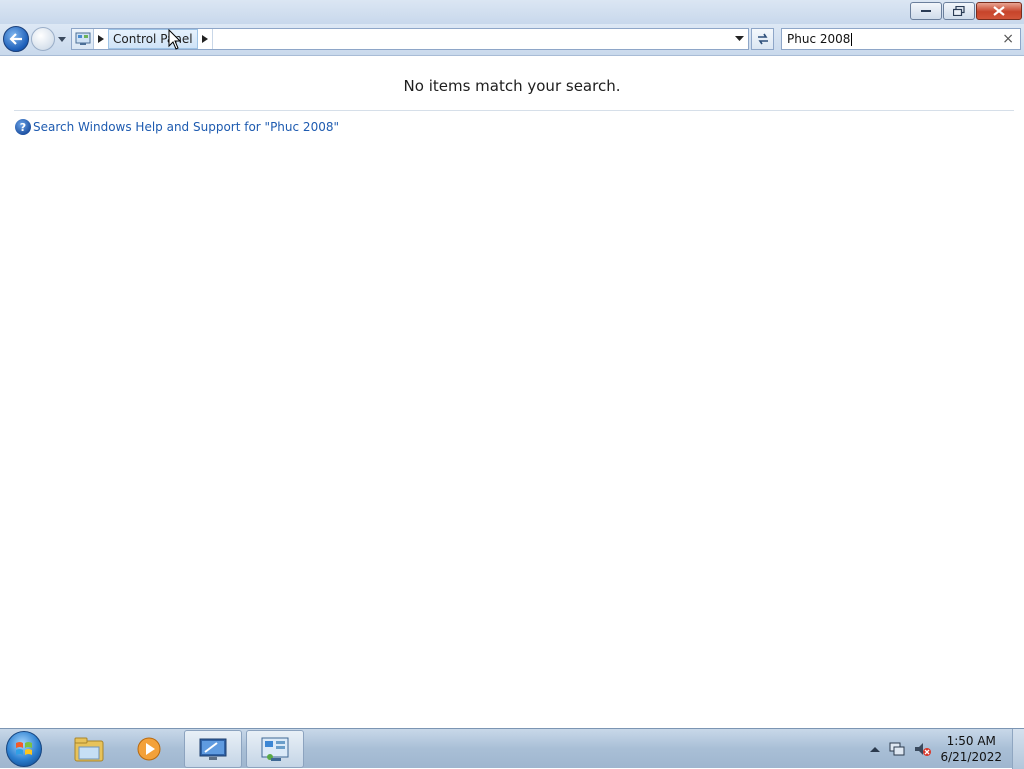 The width and height of the screenshot is (1024, 769). Describe the element at coordinates (83, 39) in the screenshot. I see `control-panel-small-icon` at that location.